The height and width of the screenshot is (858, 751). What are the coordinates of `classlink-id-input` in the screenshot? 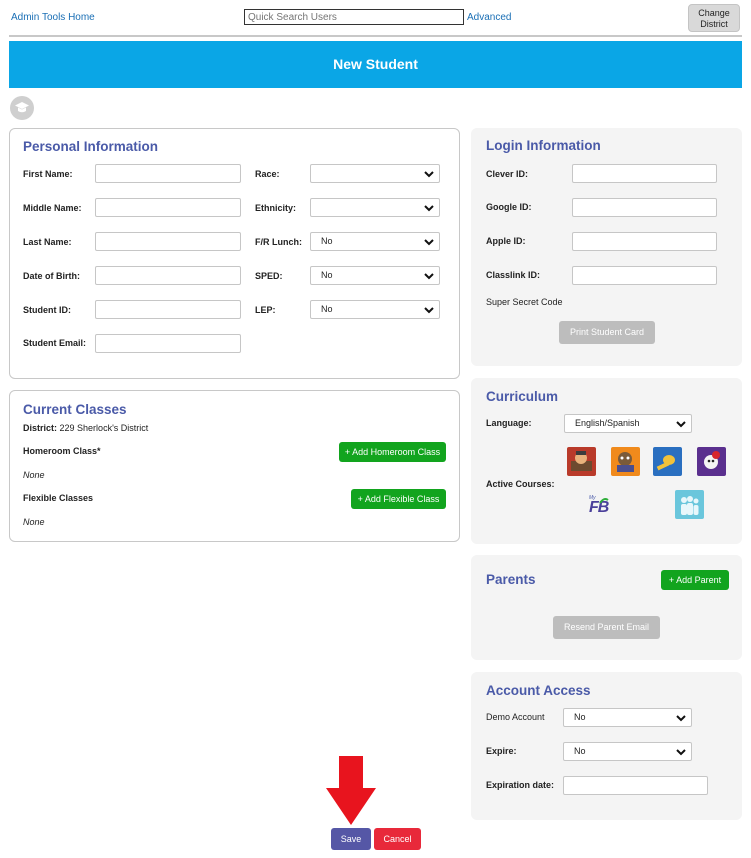 It's located at (644, 275).